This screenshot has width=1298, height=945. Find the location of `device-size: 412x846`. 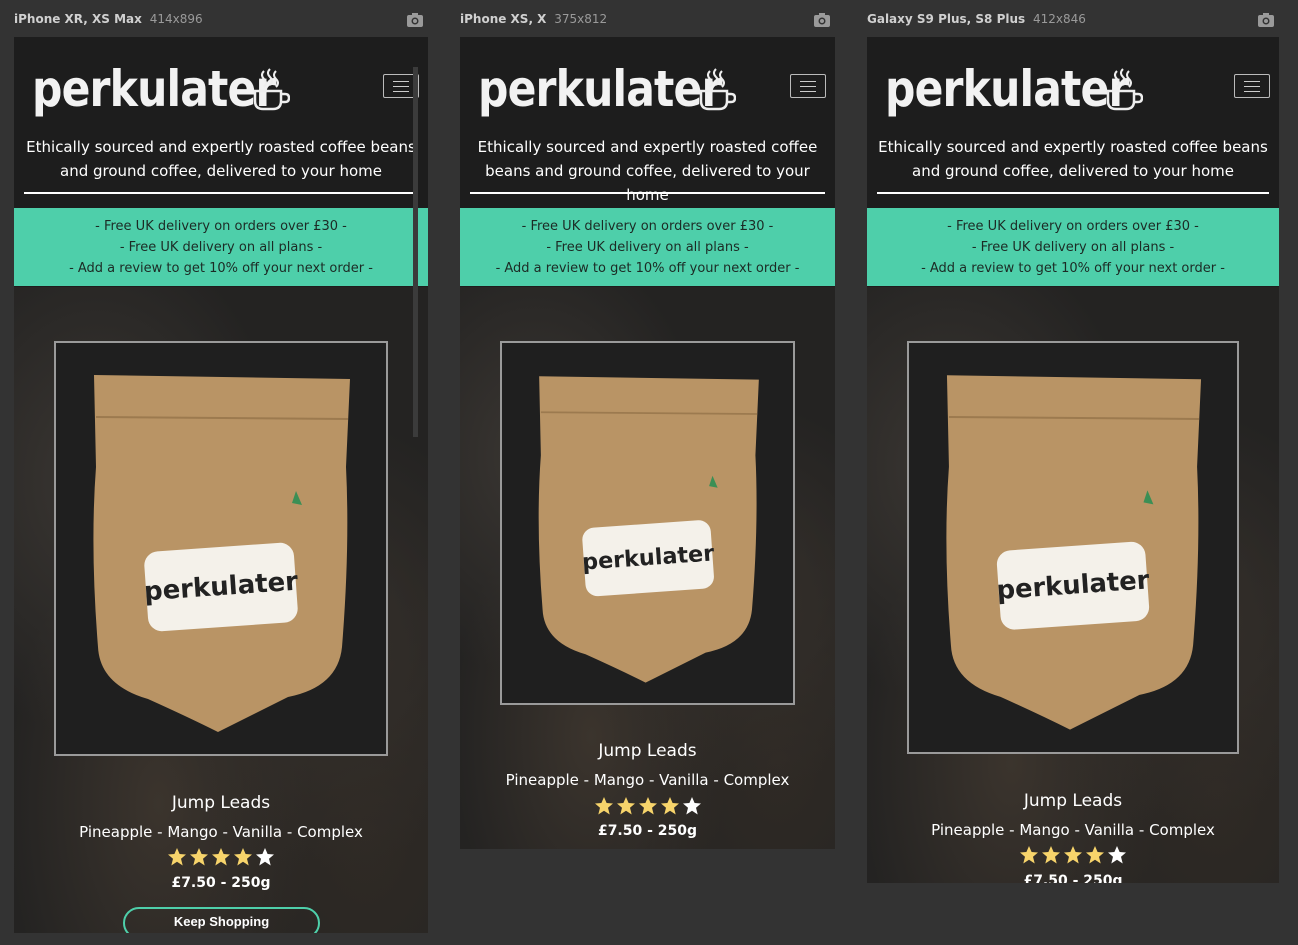

device-size: 412x846 is located at coordinates (1059, 19).